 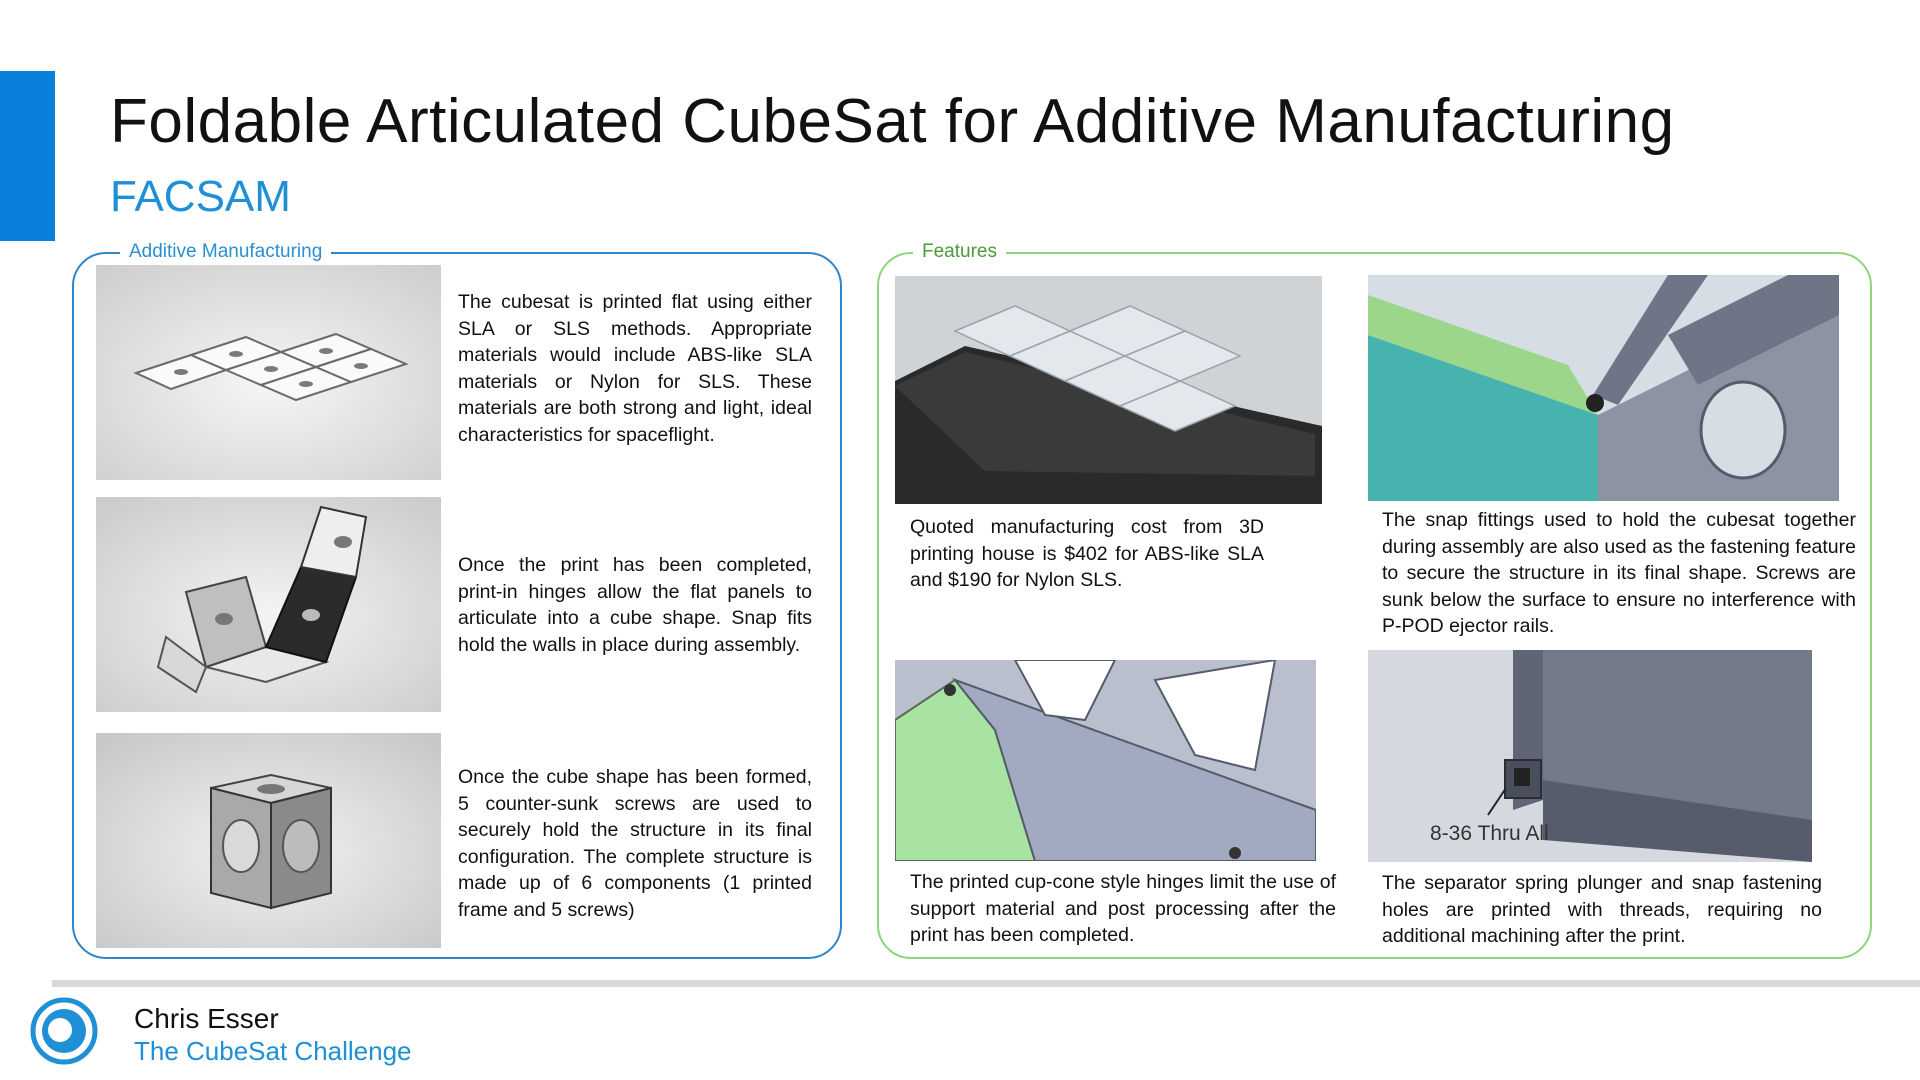 What do you see at coordinates (1105, 760) in the screenshot?
I see `cup-cone-hinge-closeup-image` at bounding box center [1105, 760].